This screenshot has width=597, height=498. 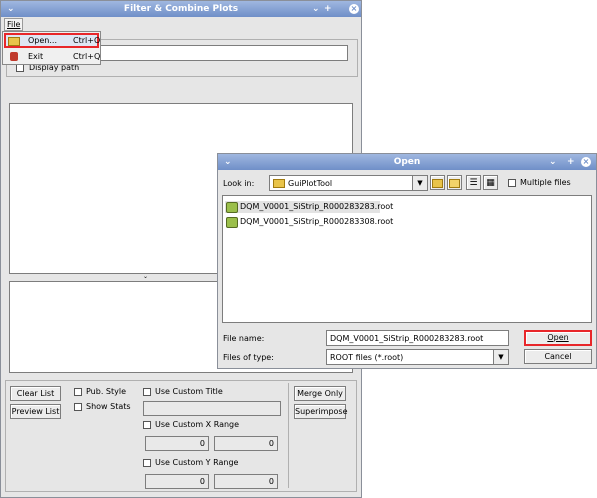 I want to click on files-of-type-combo: ROOT files (*.root) ▼, so click(x=417, y=357).